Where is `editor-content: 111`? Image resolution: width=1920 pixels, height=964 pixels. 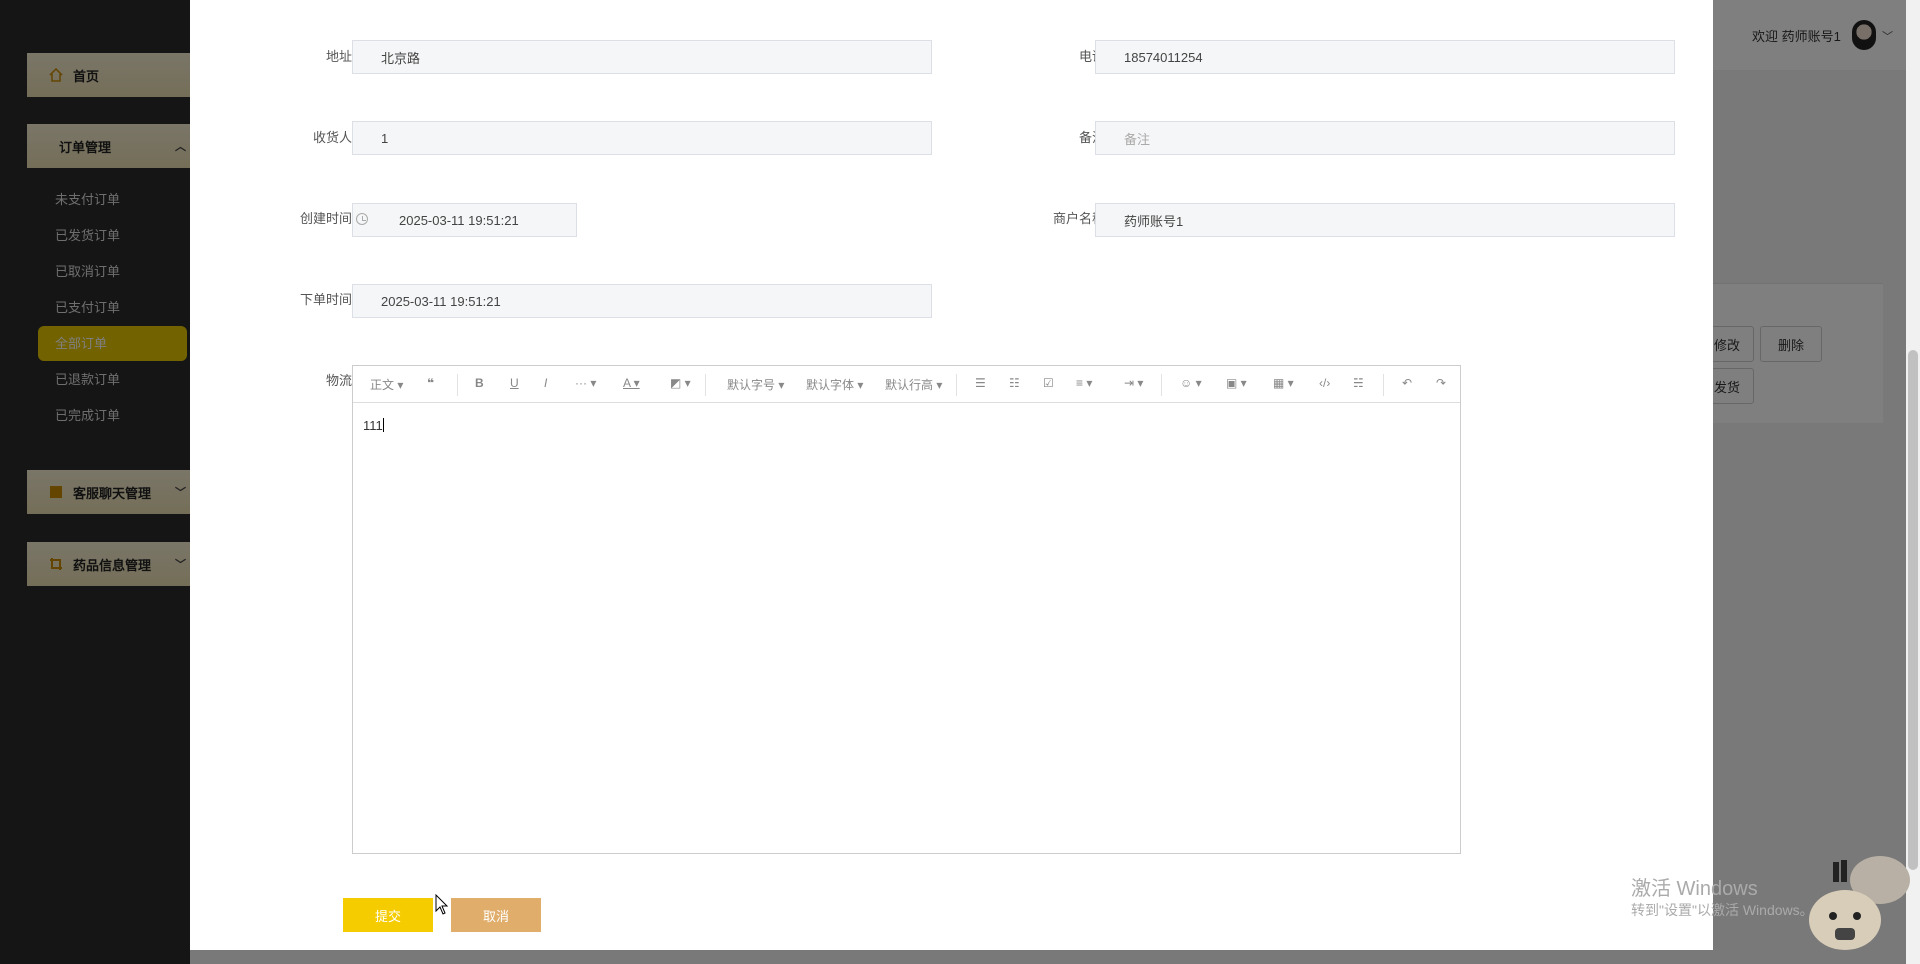
editor-content: 111 is located at coordinates (373, 425).